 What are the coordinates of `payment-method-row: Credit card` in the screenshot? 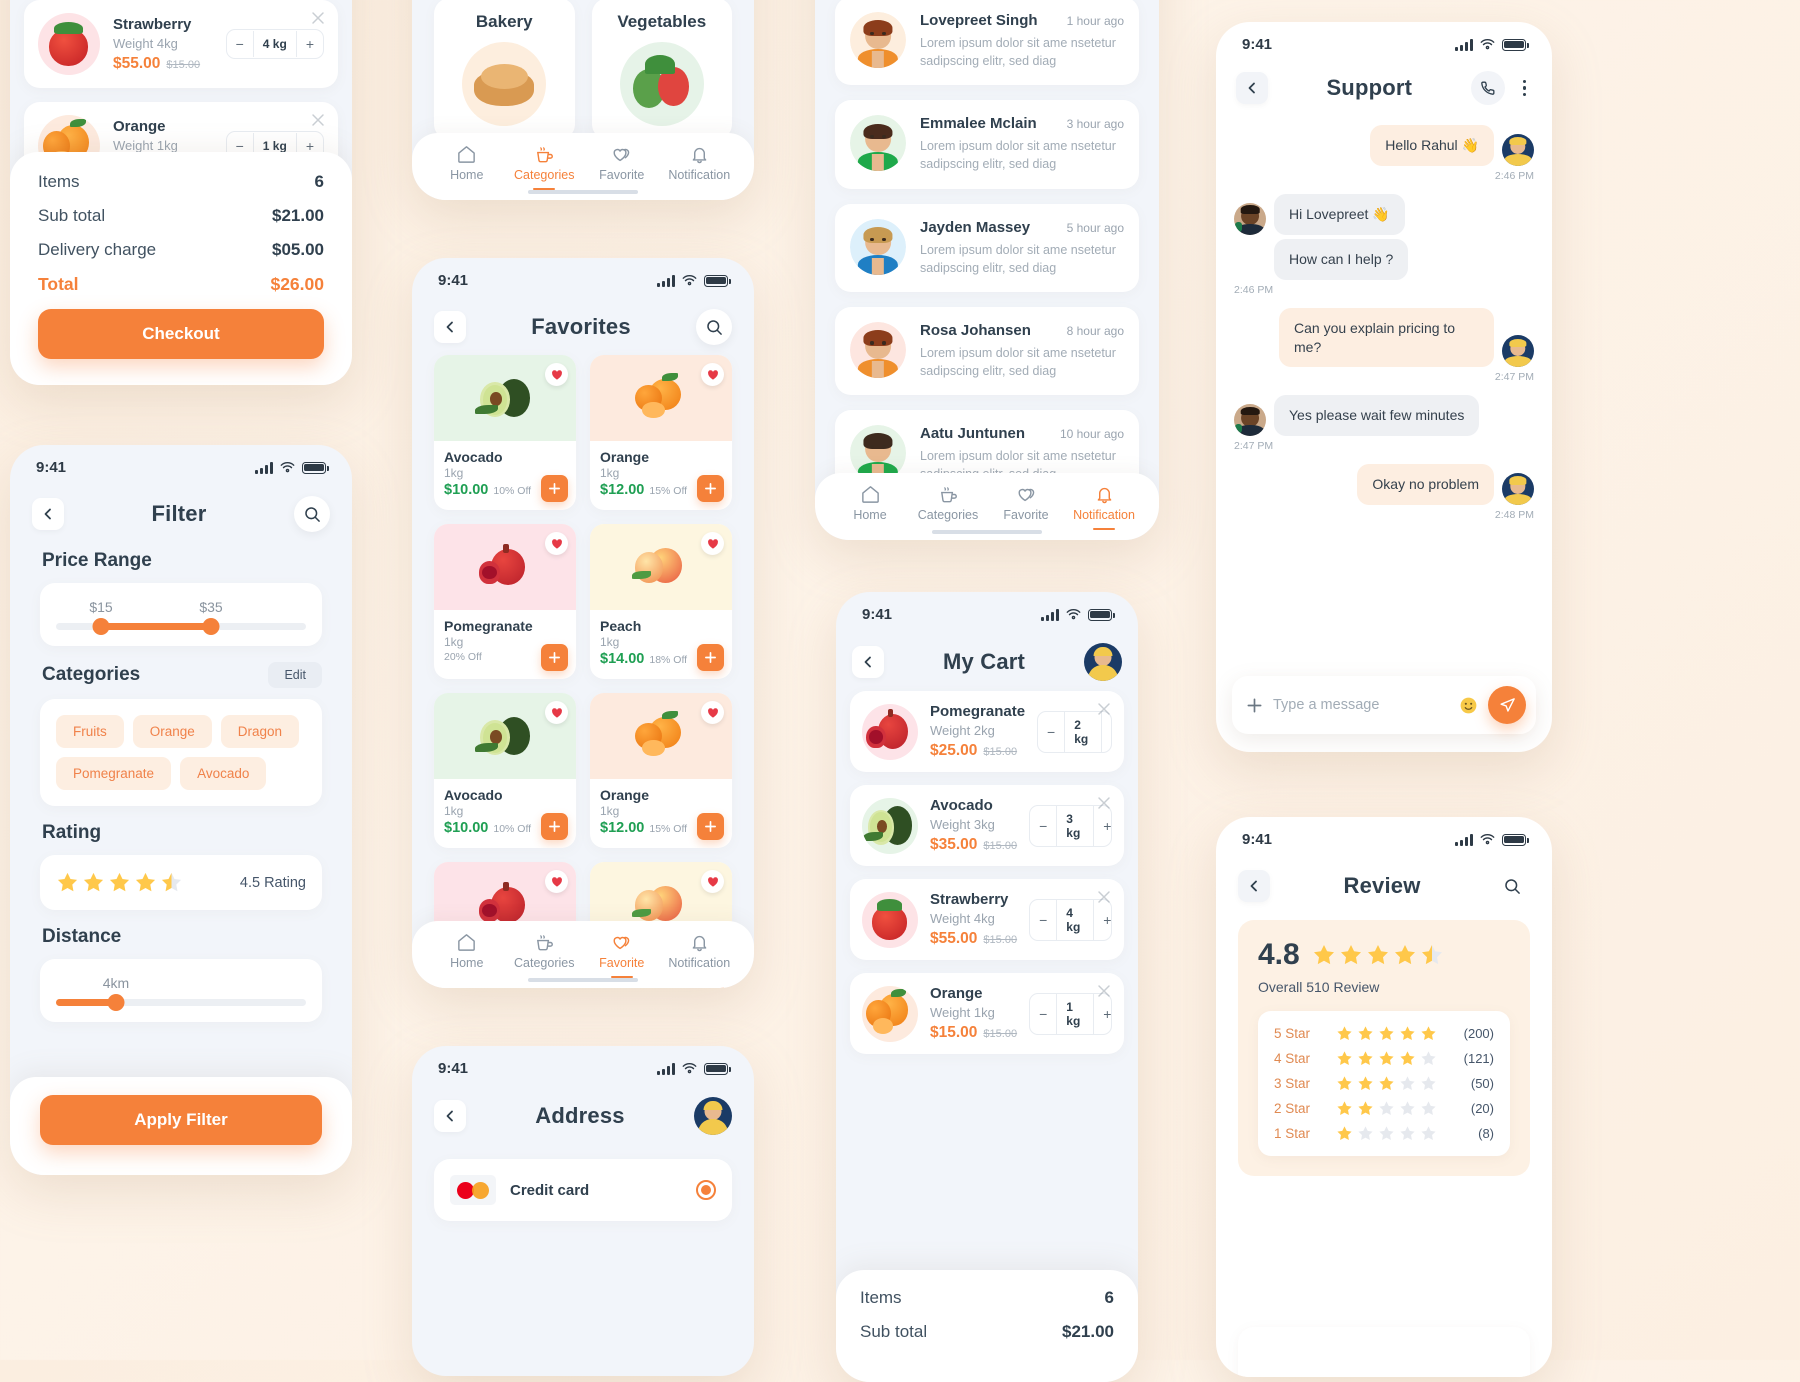 It's located at (583, 1190).